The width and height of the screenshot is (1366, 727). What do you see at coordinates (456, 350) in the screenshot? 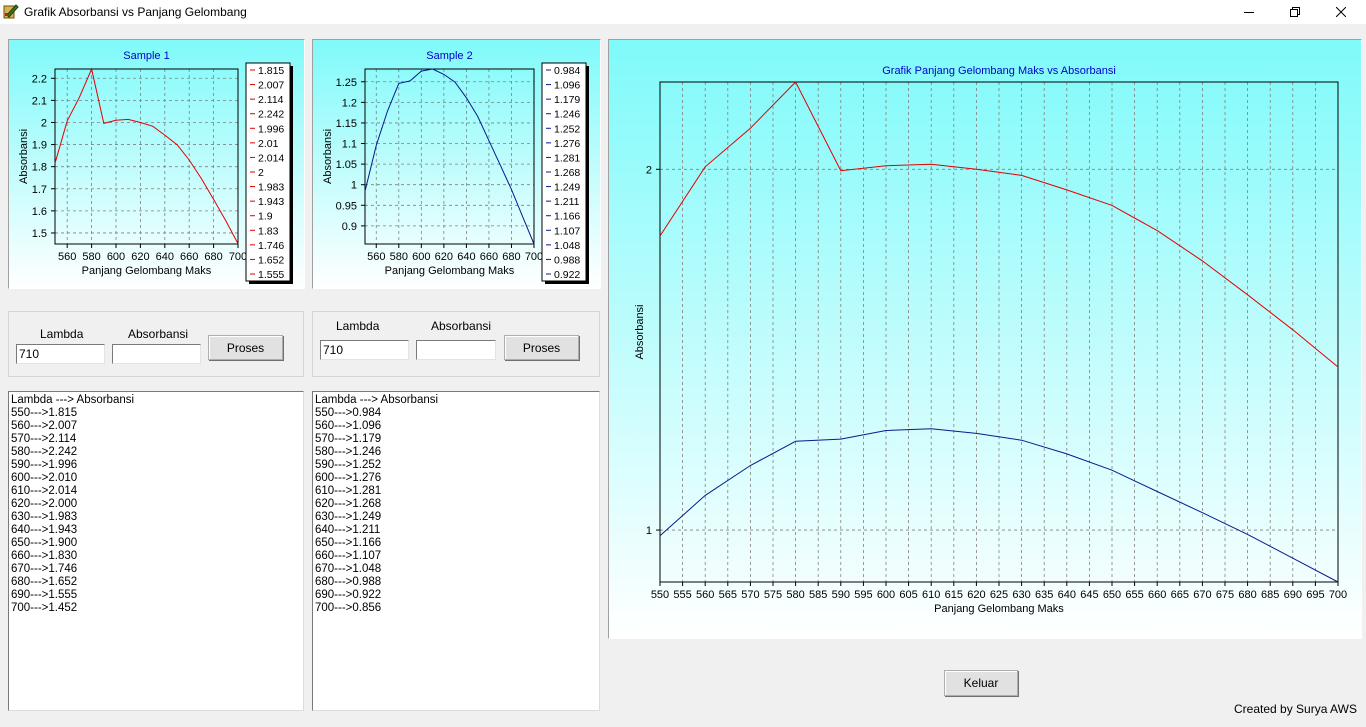
I see `sample2-absorbansi-input` at bounding box center [456, 350].